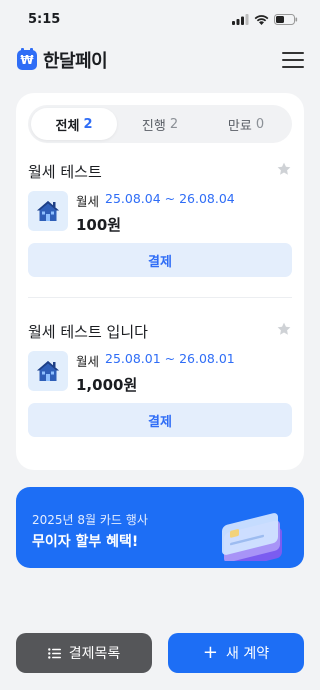 This screenshot has width=320, height=690. Describe the element at coordinates (90, 520) in the screenshot. I see `promo-subtitle: 2025년 8월 카드 행사` at that location.